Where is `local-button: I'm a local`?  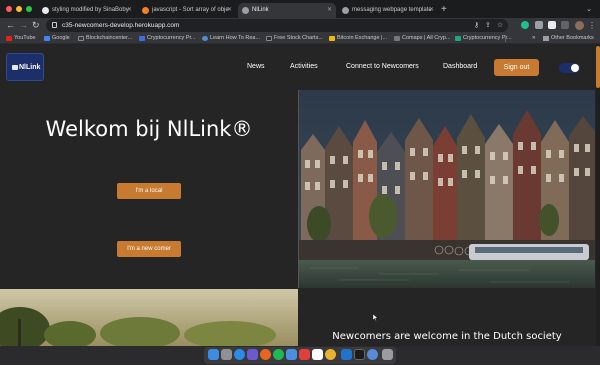
local-button: I'm a local is located at coordinates (149, 191).